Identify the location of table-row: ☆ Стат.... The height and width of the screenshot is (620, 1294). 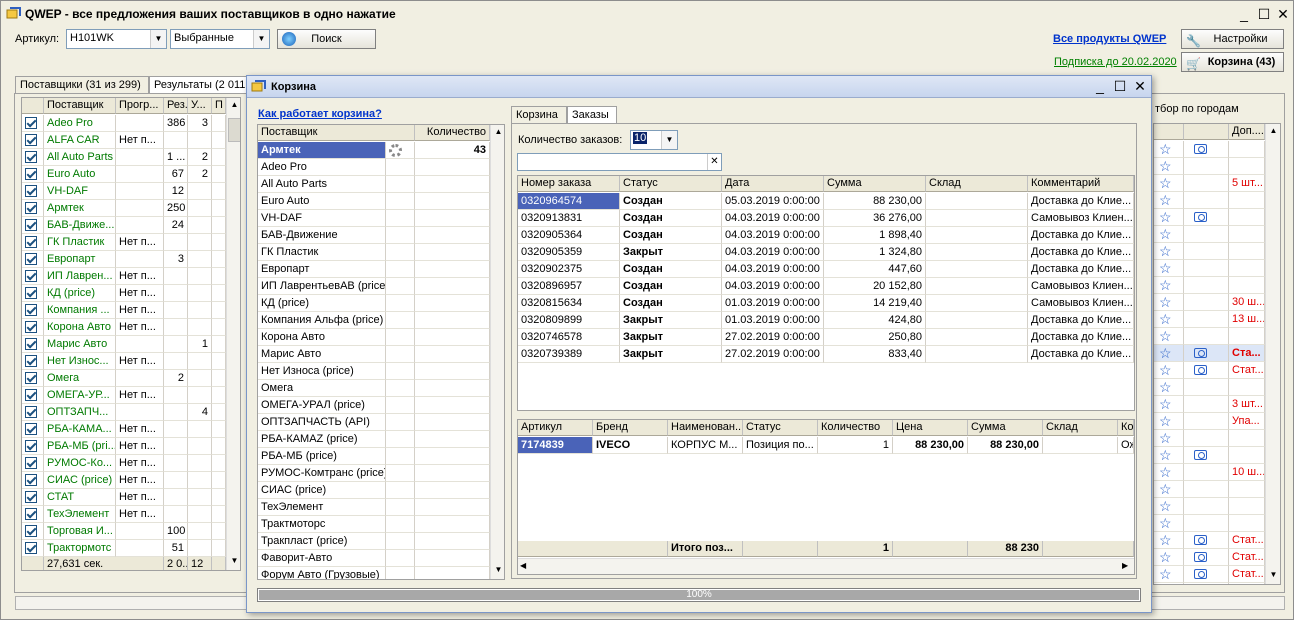
(1209, 574).